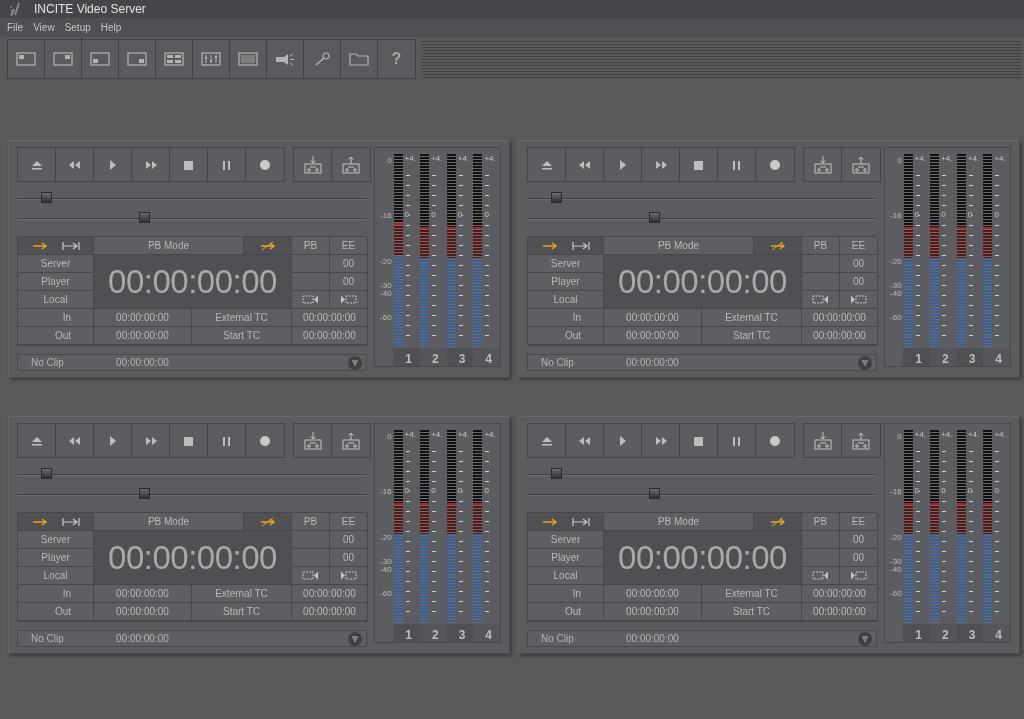  I want to click on record-icon, so click(775, 164).